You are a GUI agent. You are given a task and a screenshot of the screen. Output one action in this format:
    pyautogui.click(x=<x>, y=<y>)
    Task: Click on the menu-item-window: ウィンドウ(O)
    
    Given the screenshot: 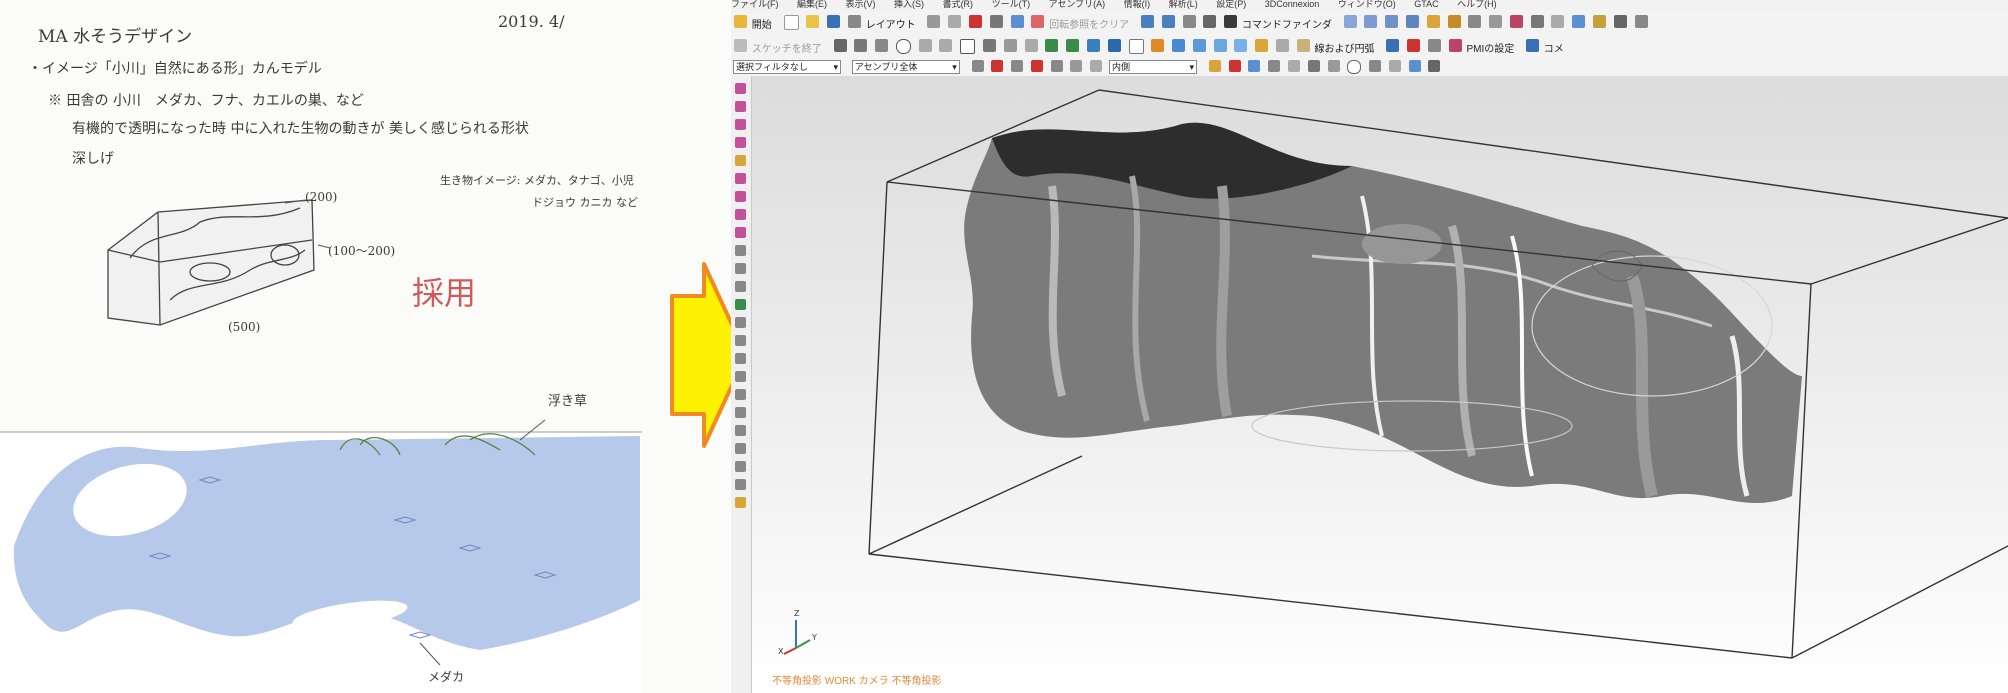 What is the action you would take?
    pyautogui.click(x=1367, y=4)
    